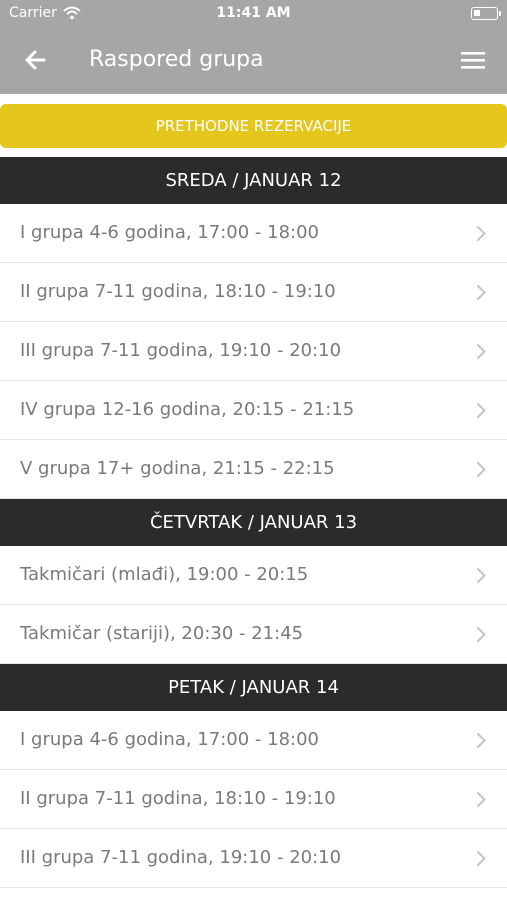 The height and width of the screenshot is (900, 507). What do you see at coordinates (473, 60) in the screenshot?
I see `hamburger-menu-icon` at bounding box center [473, 60].